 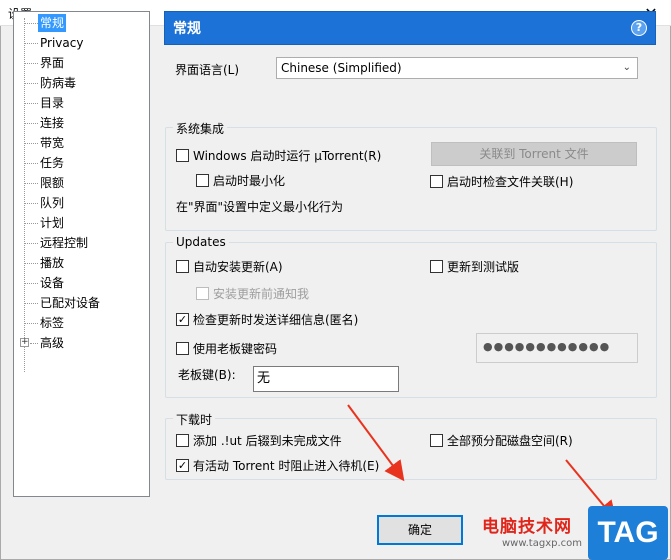 What do you see at coordinates (207, 375) in the screenshot?
I see `boss-key-label: 老板键(B):` at bounding box center [207, 375].